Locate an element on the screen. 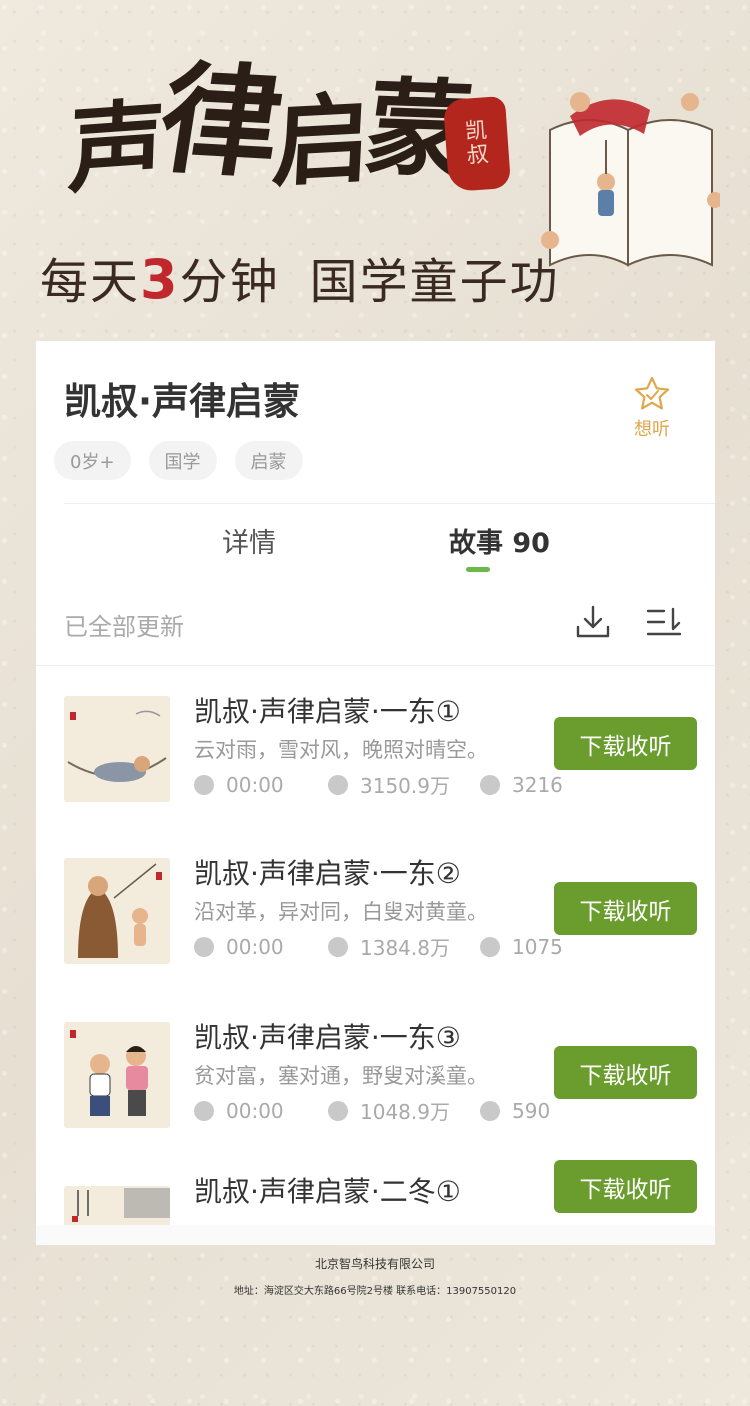  episode-title: 凯叔·声律启蒙·二冬① is located at coordinates (327, 1191).